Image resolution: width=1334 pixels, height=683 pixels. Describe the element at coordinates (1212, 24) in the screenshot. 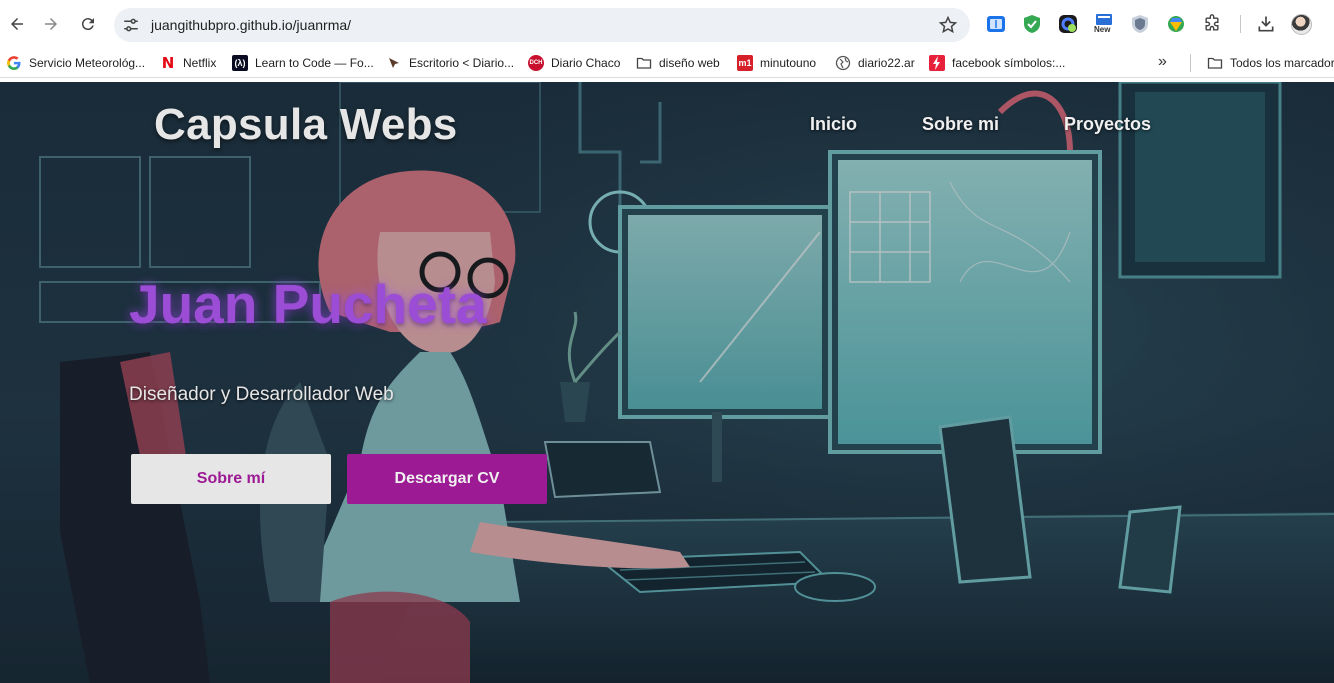

I see `extensions-puzzle-icon` at that location.